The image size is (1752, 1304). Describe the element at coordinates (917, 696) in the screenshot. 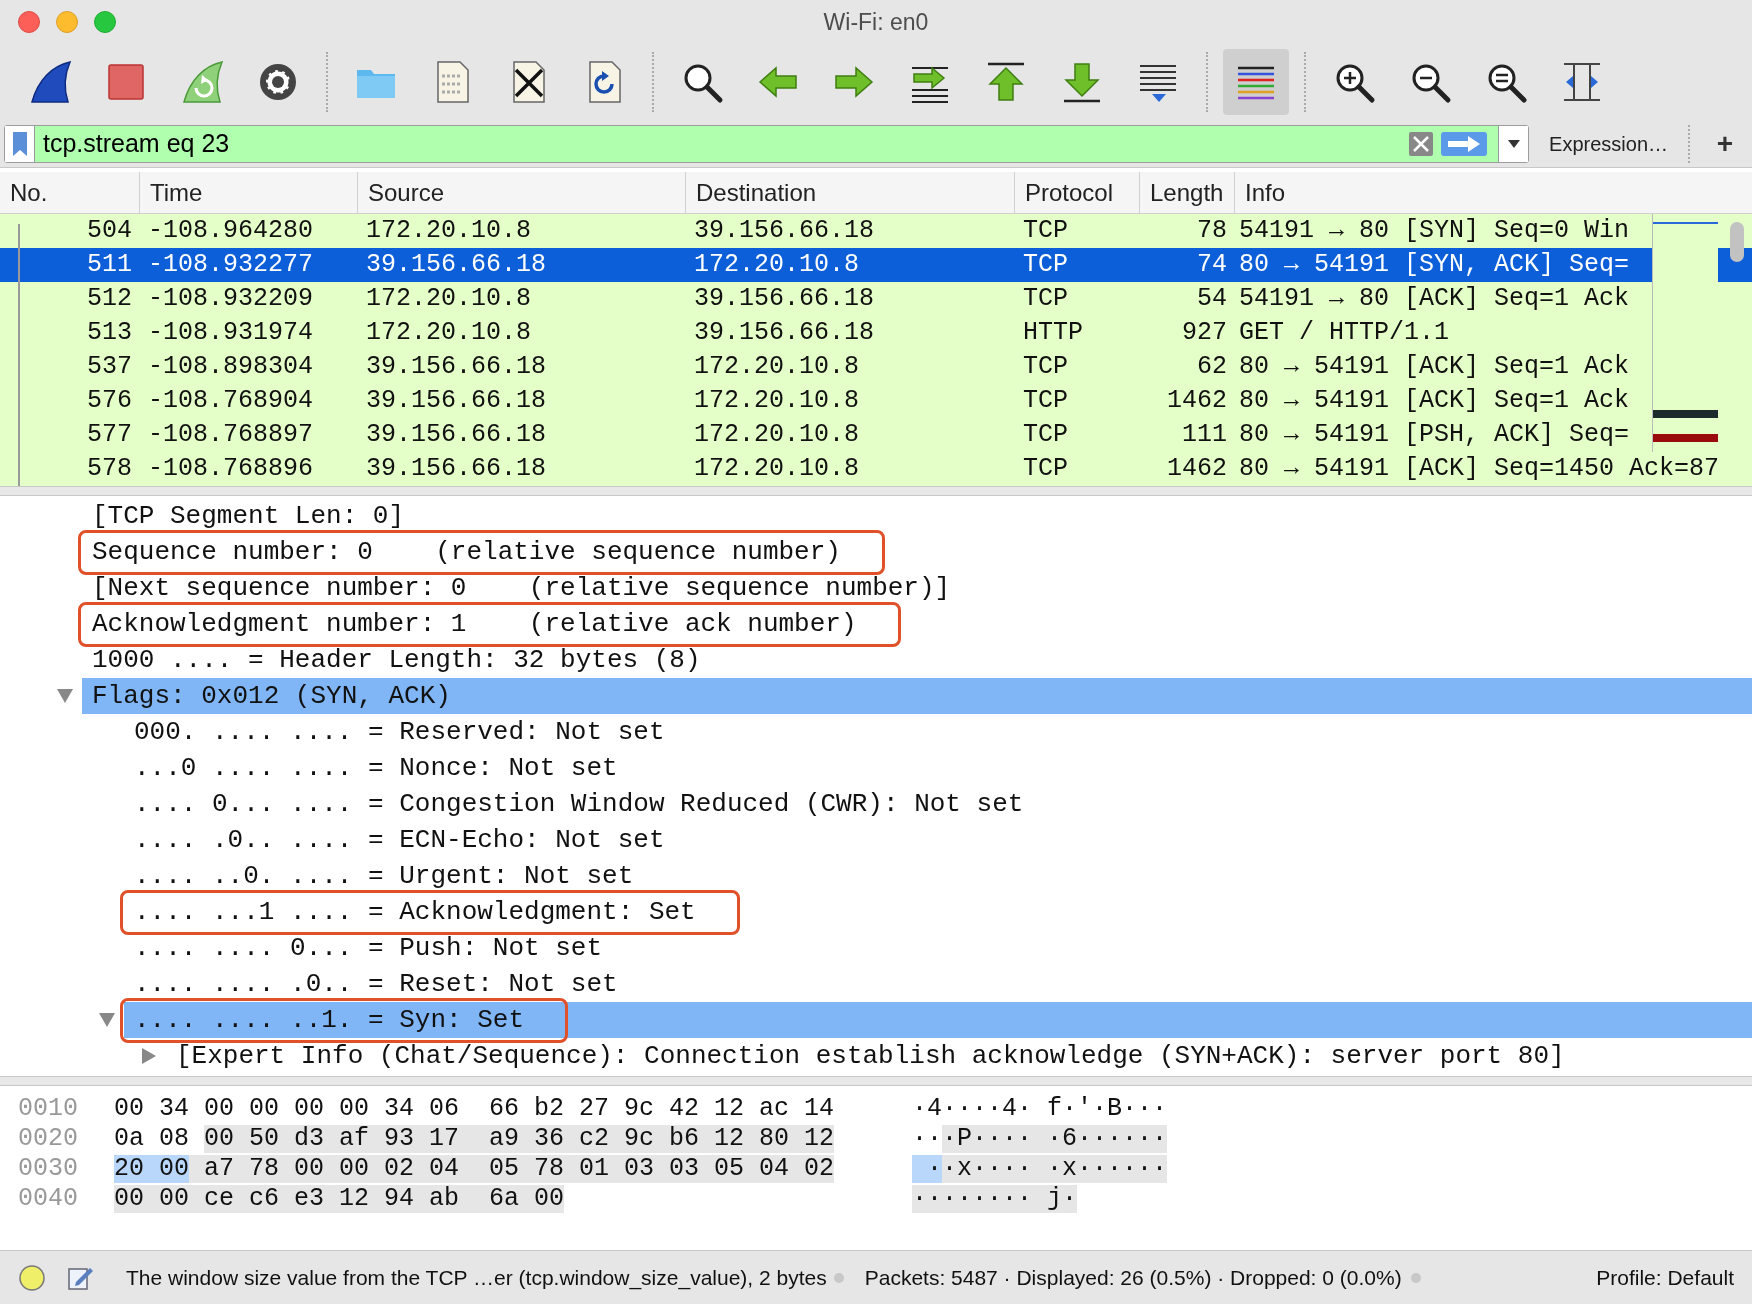

I see `selected-row-highlight: Flags: 0x012 (SYN, ACK)` at that location.